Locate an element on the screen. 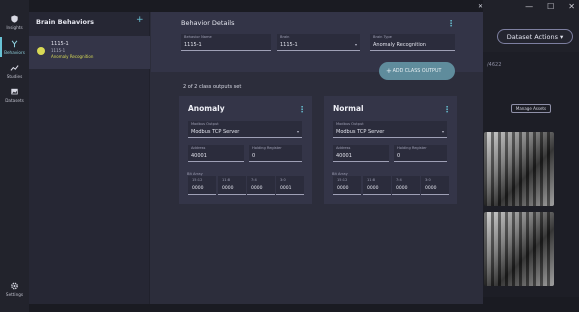  nav-item-behaviors: Behaviors is located at coordinates (14, 47).